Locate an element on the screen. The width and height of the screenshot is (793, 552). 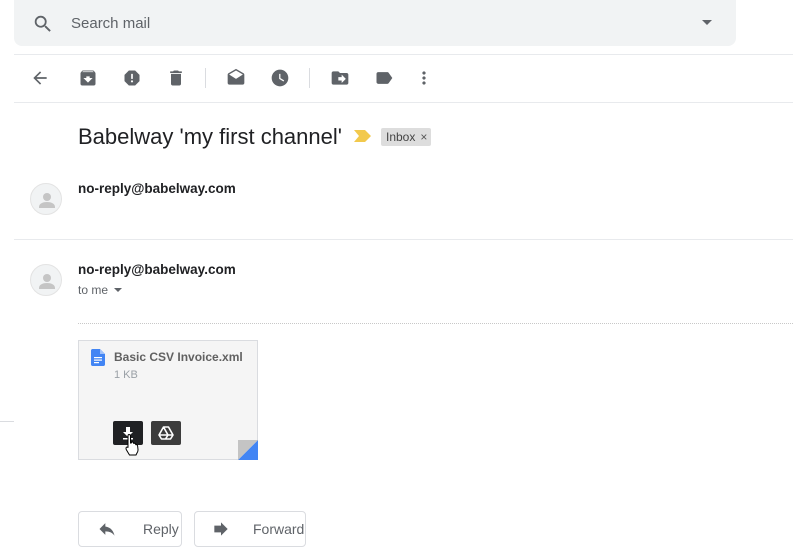
snooze-button is located at coordinates (280, 78).